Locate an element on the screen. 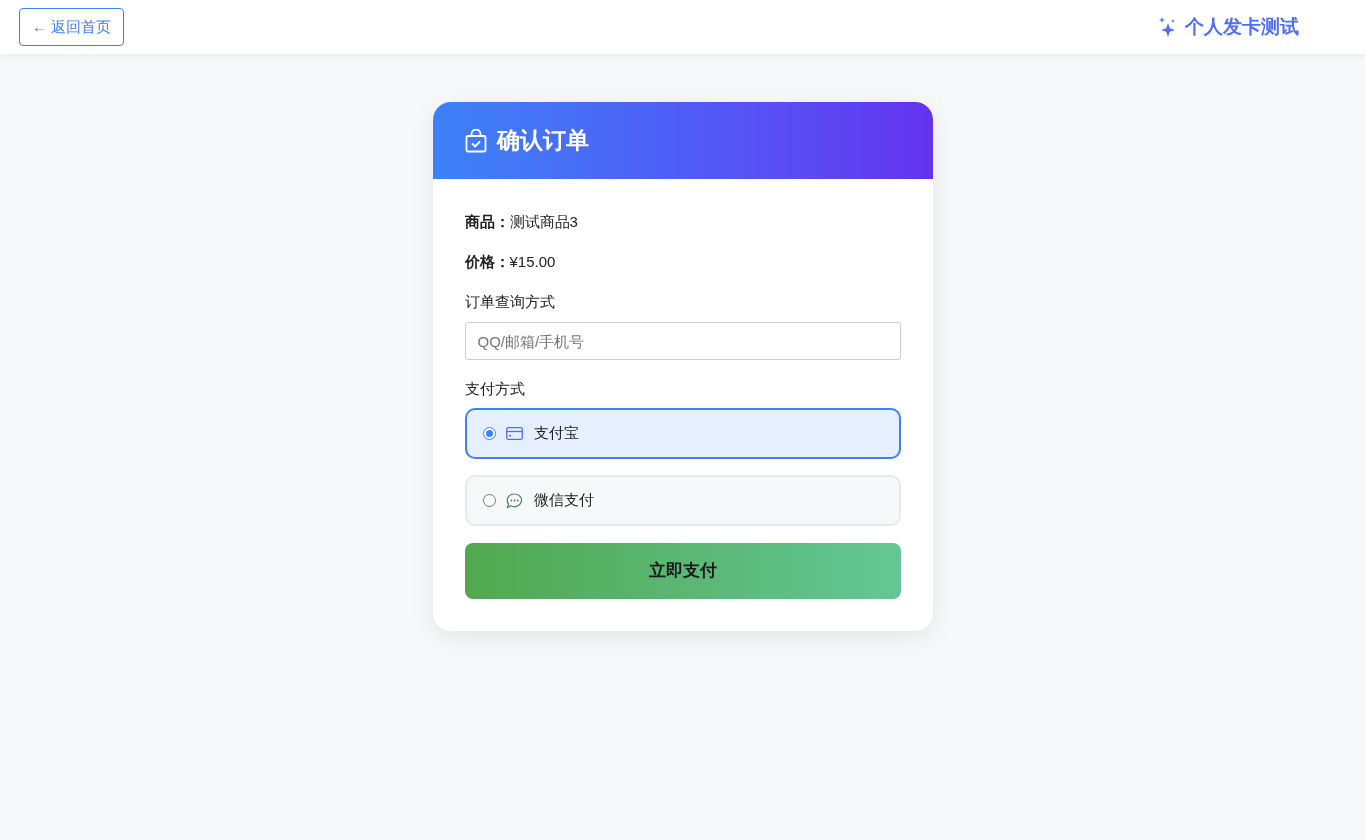  field-value: ¥15.00 is located at coordinates (532, 262).